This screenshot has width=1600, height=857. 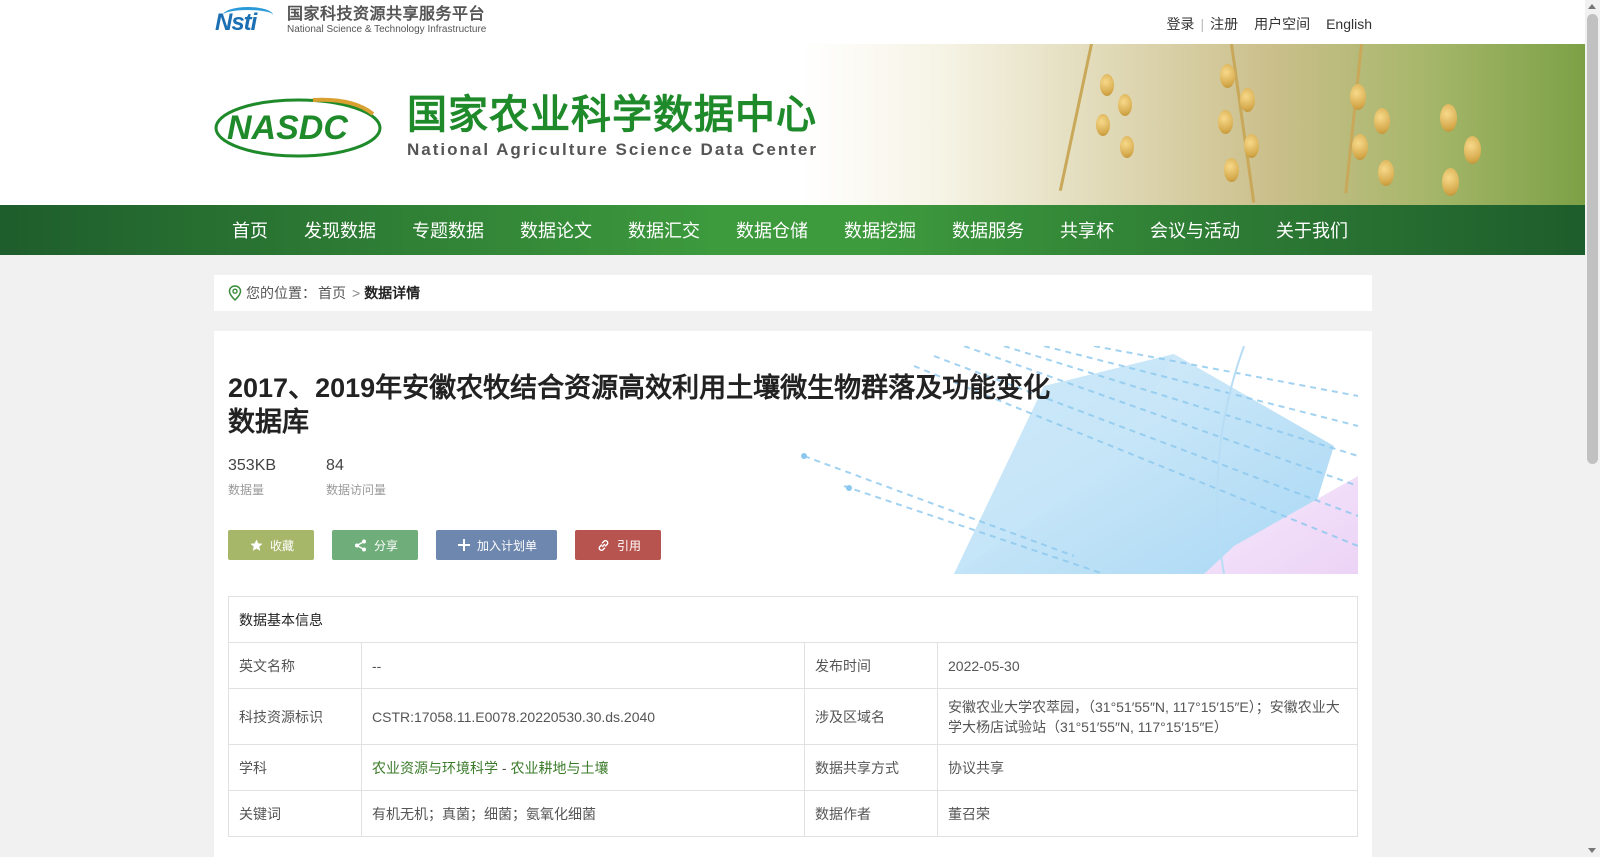 I want to click on rice-banner-image, so click(x=1192, y=124).